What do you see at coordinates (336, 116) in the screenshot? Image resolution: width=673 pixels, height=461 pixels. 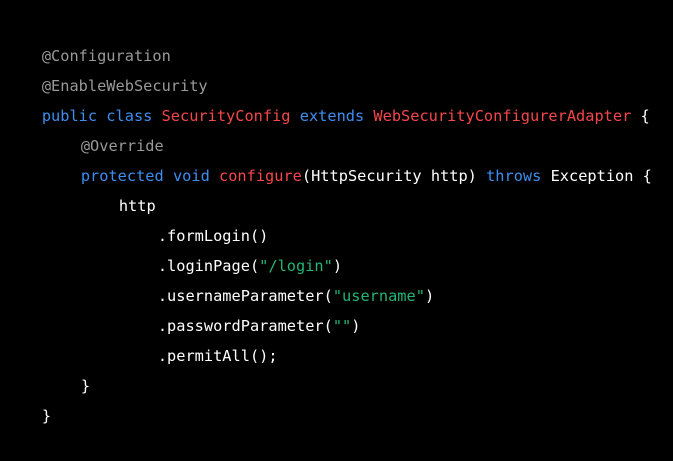 I see `keyword-token: extends` at bounding box center [336, 116].